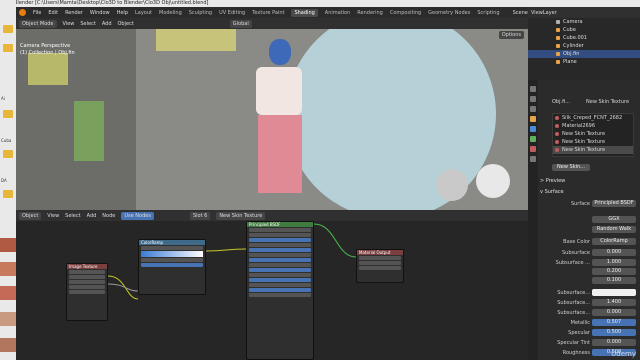 The image size is (640, 360). What do you see at coordinates (30, 215) in the screenshot?
I see `object-shader-dropdown: Object` at bounding box center [30, 215].